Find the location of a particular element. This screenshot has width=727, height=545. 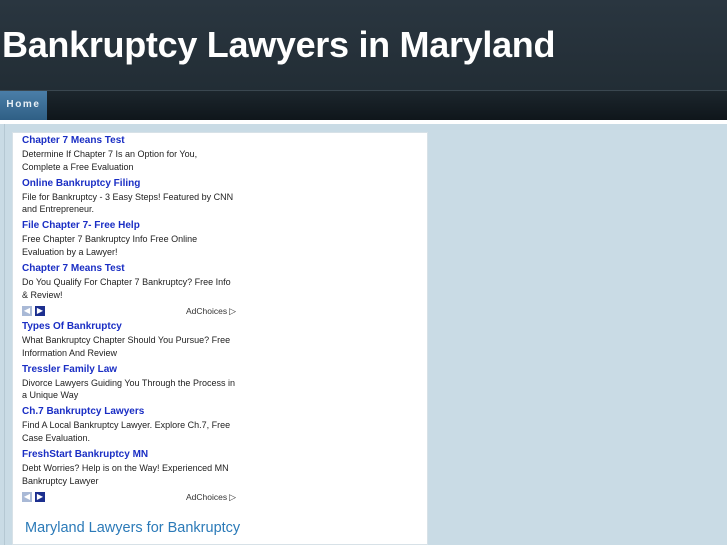

ad-title-link: Types Of Bankruptcy is located at coordinates (132, 326).